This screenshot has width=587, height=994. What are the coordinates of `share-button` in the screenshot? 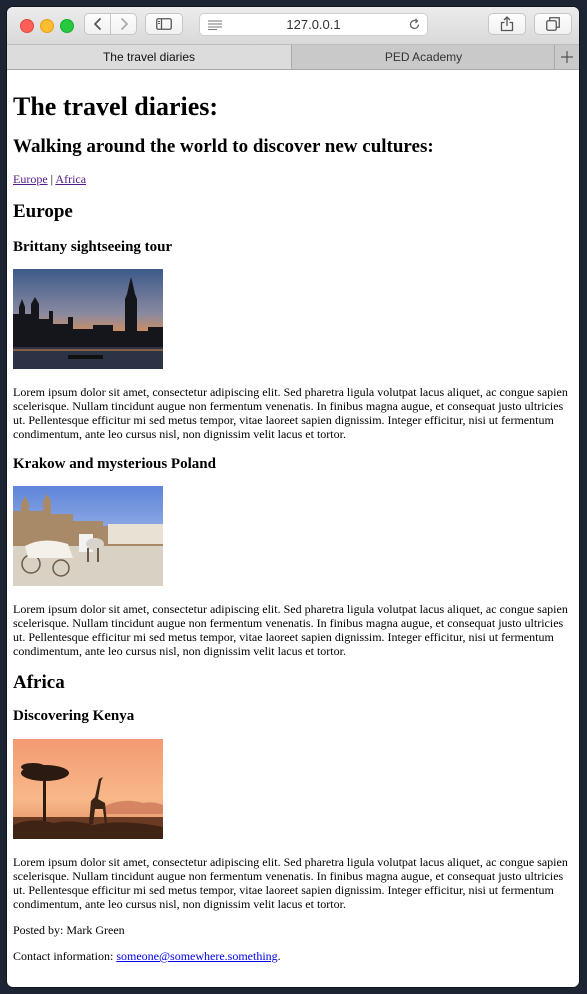 It's located at (507, 24).